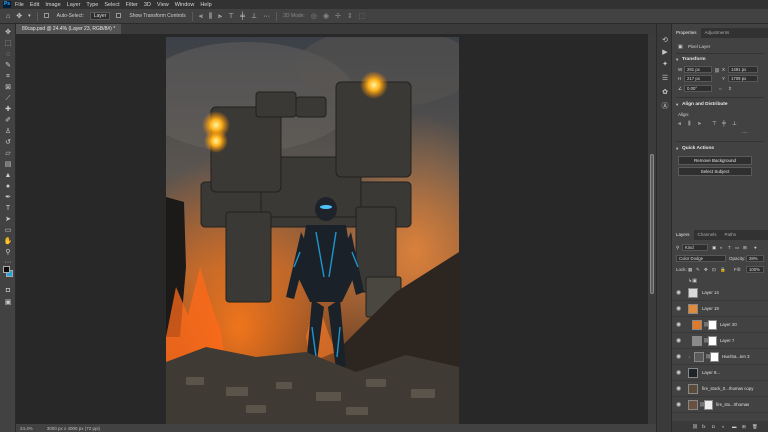  What do you see at coordinates (720, 325) in the screenshot?
I see `layer-row: ◉ ⛓ Layer 20` at bounding box center [720, 325].